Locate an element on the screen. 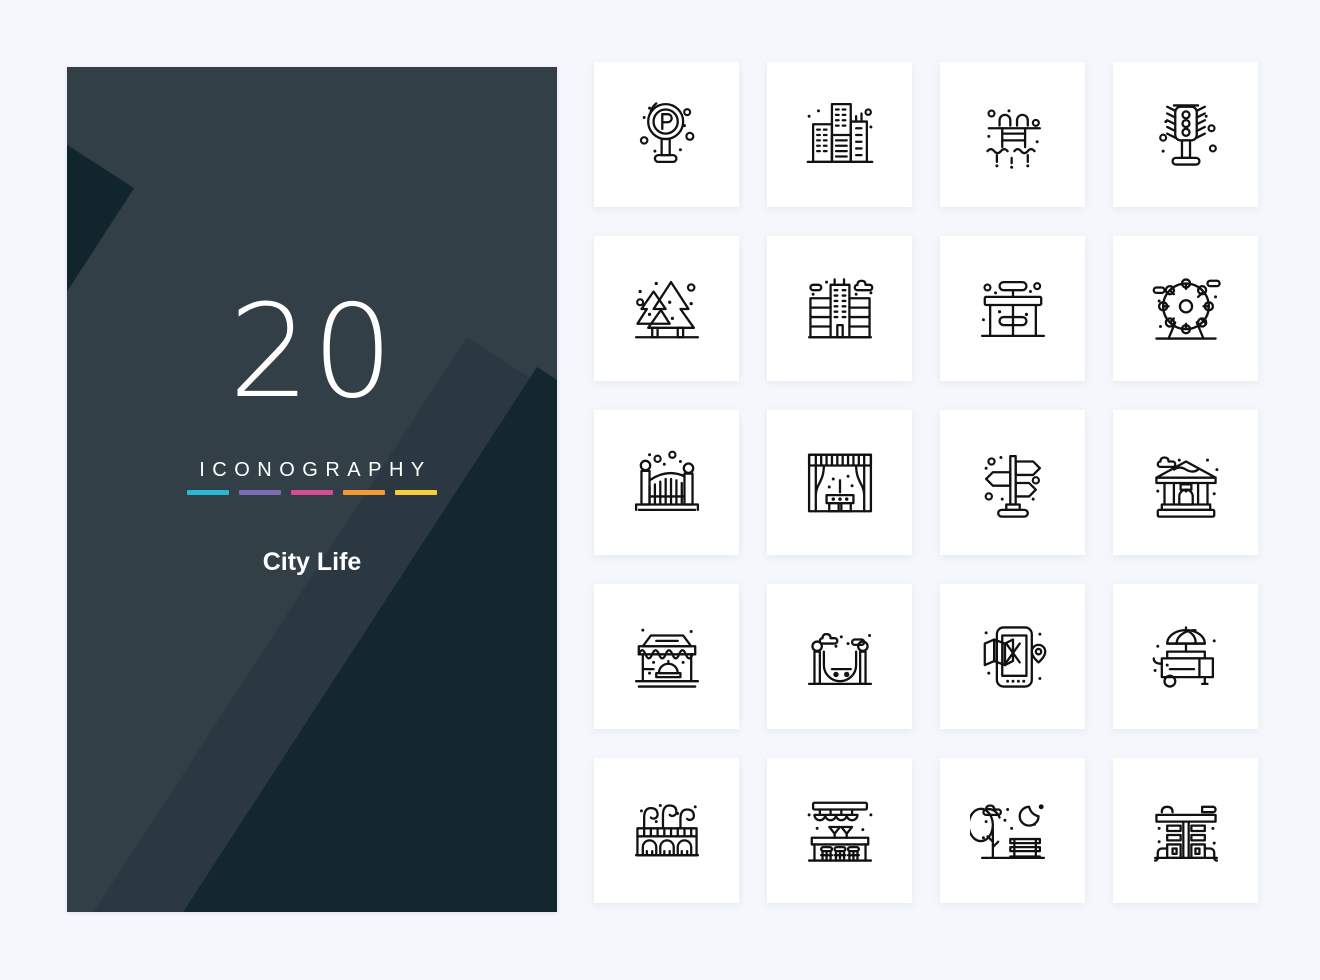  icon-card-food-cart is located at coordinates (1185, 656).